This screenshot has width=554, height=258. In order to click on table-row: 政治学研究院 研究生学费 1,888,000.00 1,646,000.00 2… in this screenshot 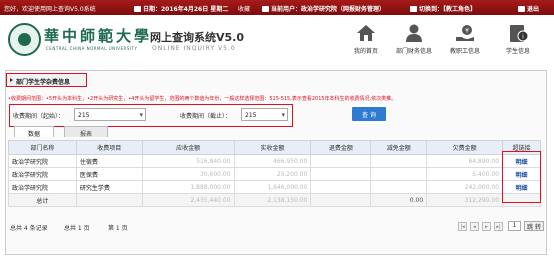, I will do `click(274, 187)`.